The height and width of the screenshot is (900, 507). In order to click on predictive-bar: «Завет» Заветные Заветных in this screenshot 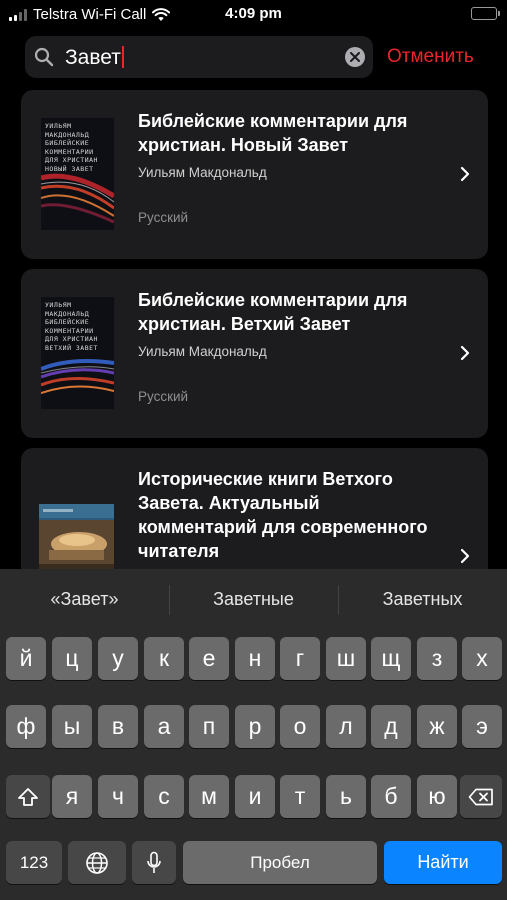, I will do `click(253, 600)`.